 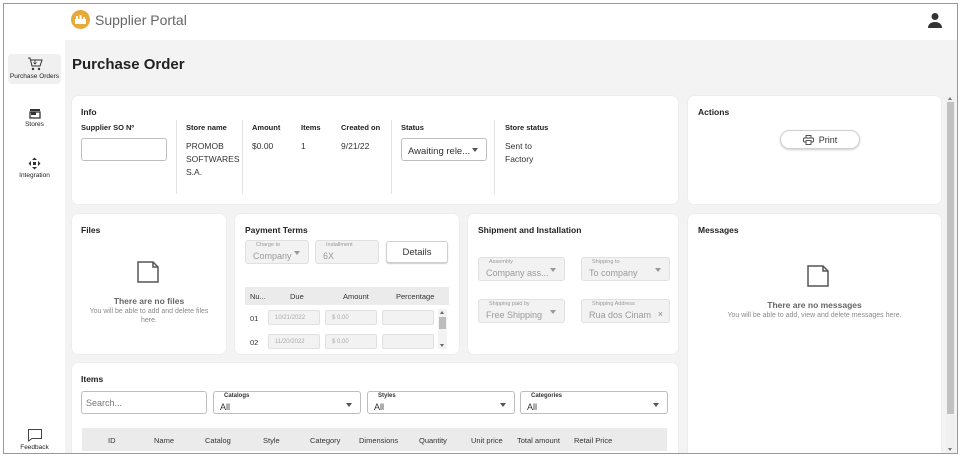 I want to click on column-header: Category, so click(x=325, y=440).